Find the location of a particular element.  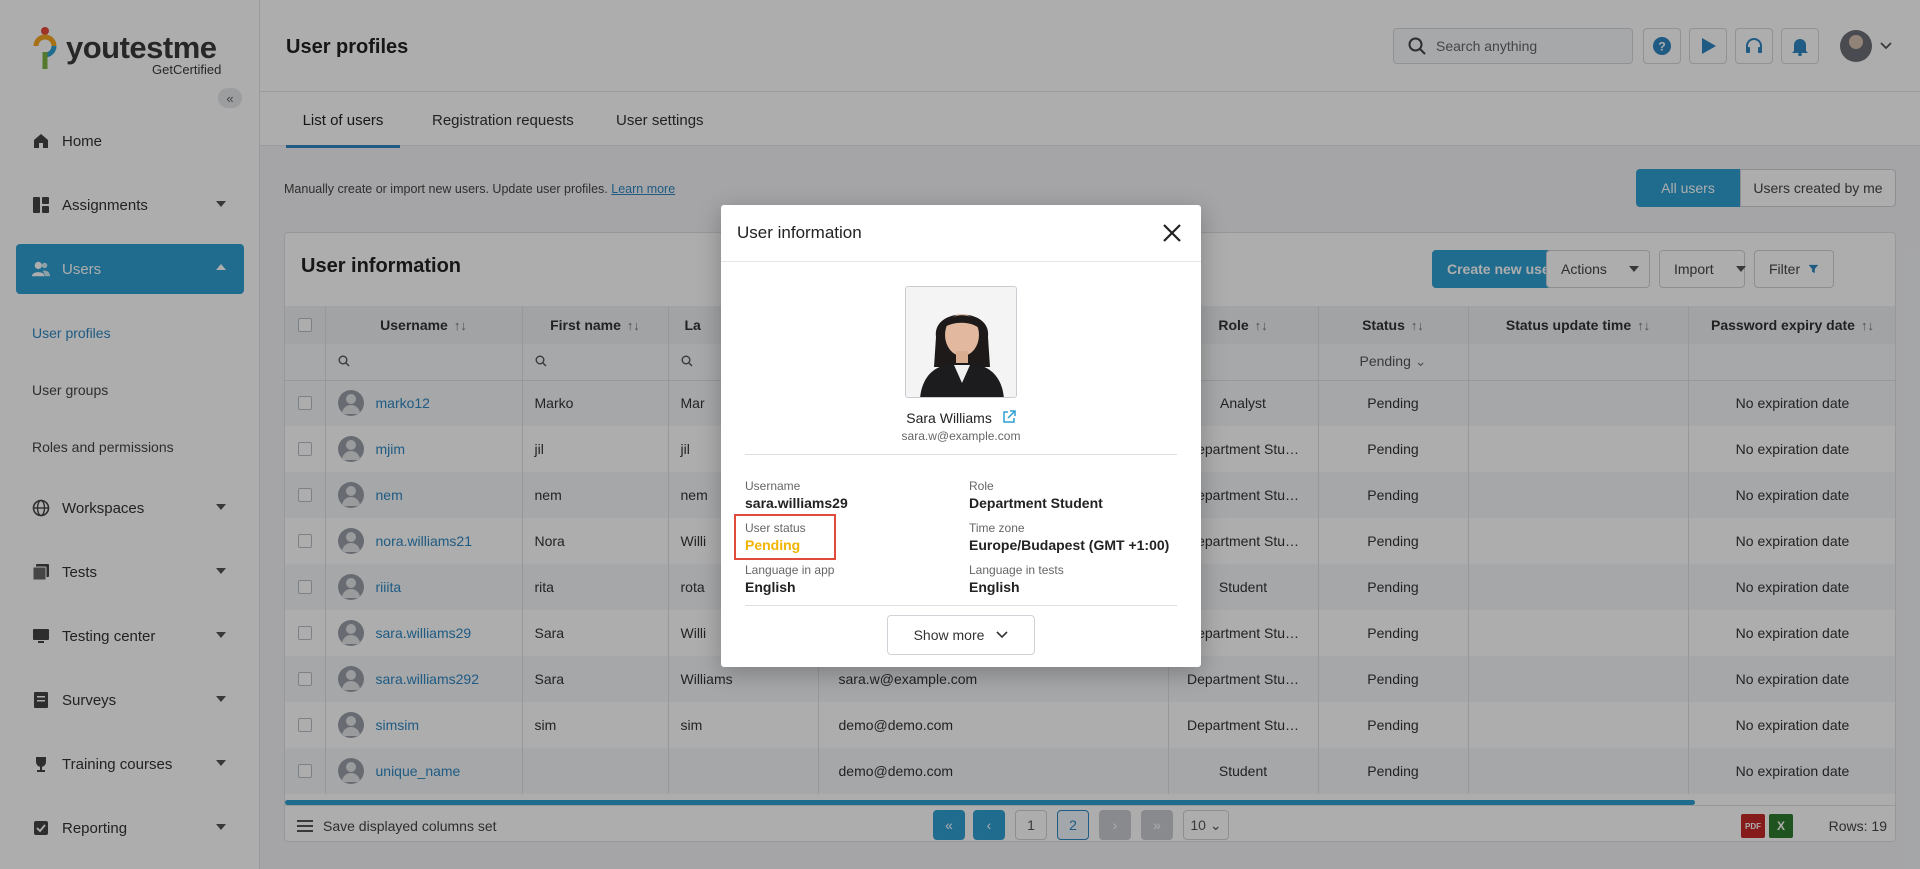

language-app-field: Language in app English is located at coordinates (789, 579).